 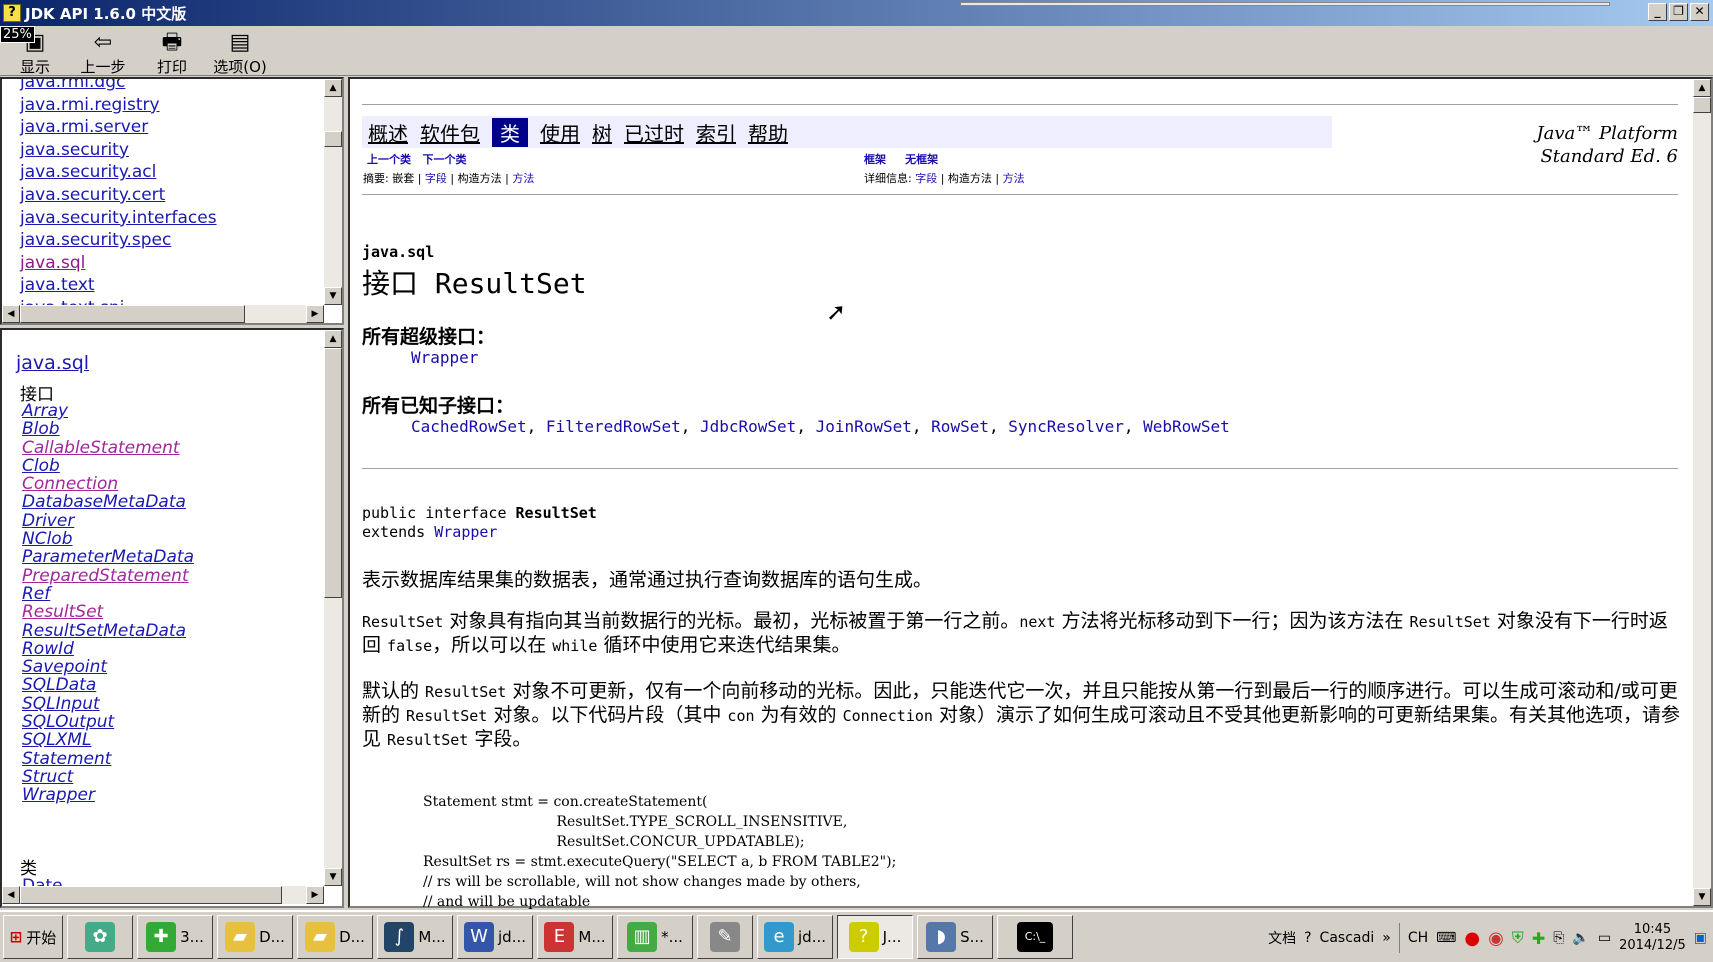 I want to click on subinterface-link: JoinRowSet, so click(x=864, y=426).